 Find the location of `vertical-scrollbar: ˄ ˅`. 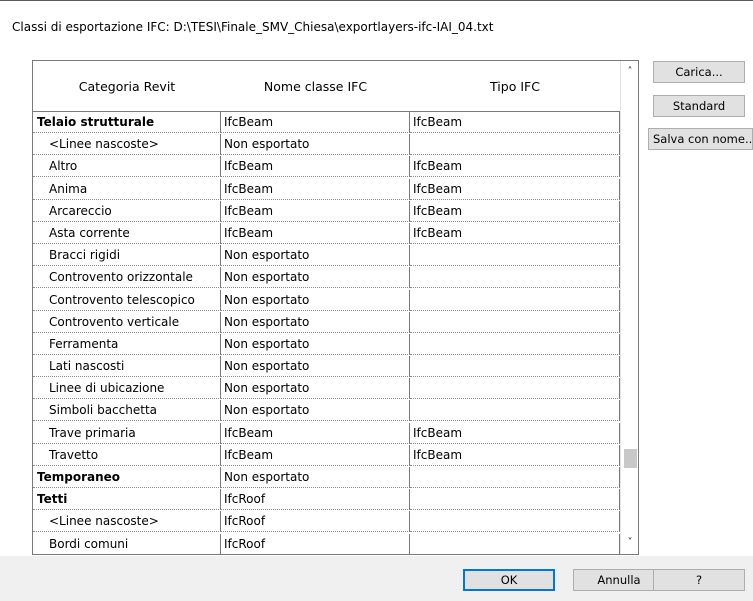

vertical-scrollbar: ˄ ˅ is located at coordinates (629, 307).